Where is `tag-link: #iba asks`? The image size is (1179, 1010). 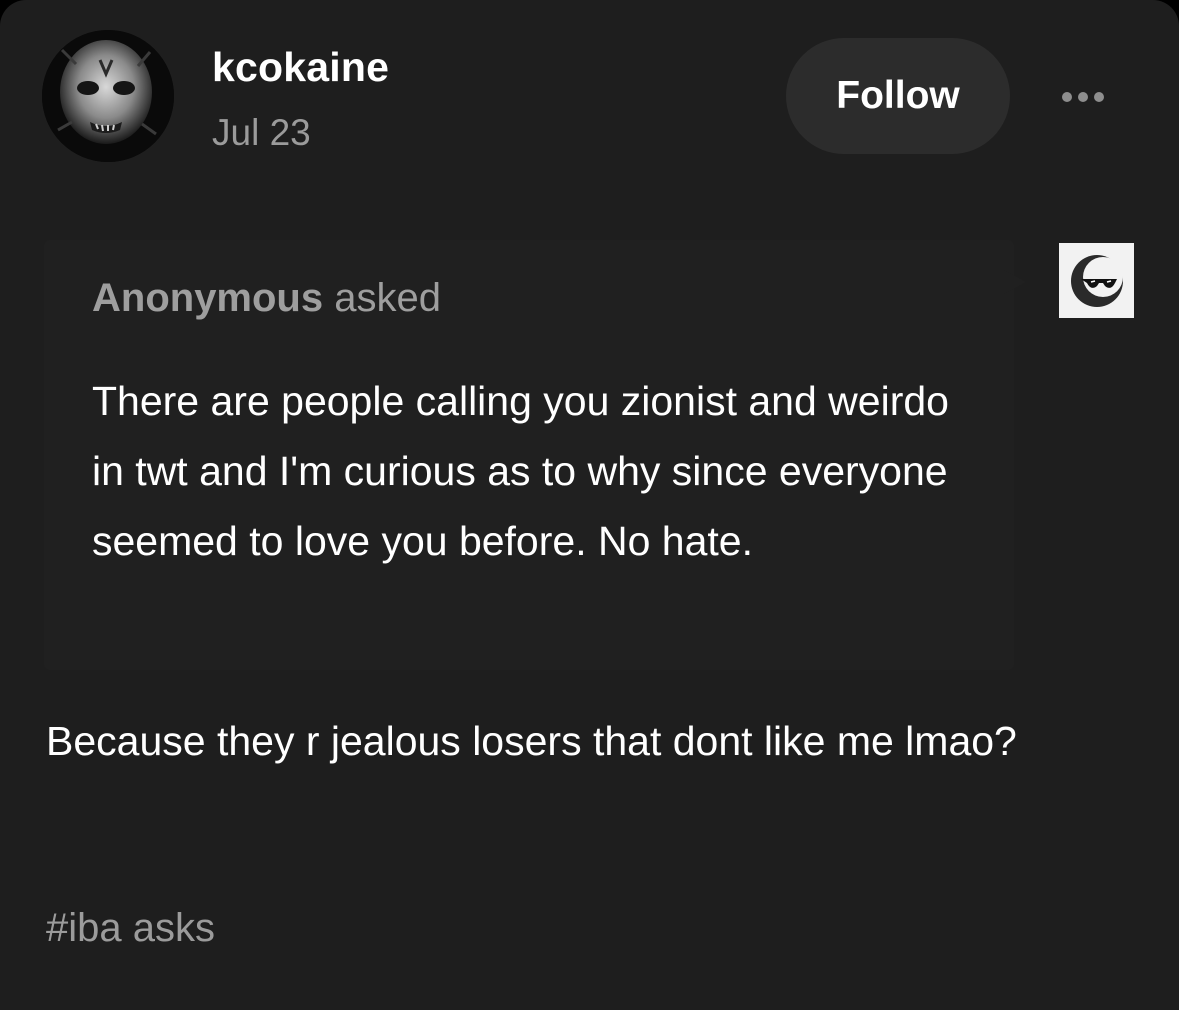
tag-link: #iba asks is located at coordinates (130, 928).